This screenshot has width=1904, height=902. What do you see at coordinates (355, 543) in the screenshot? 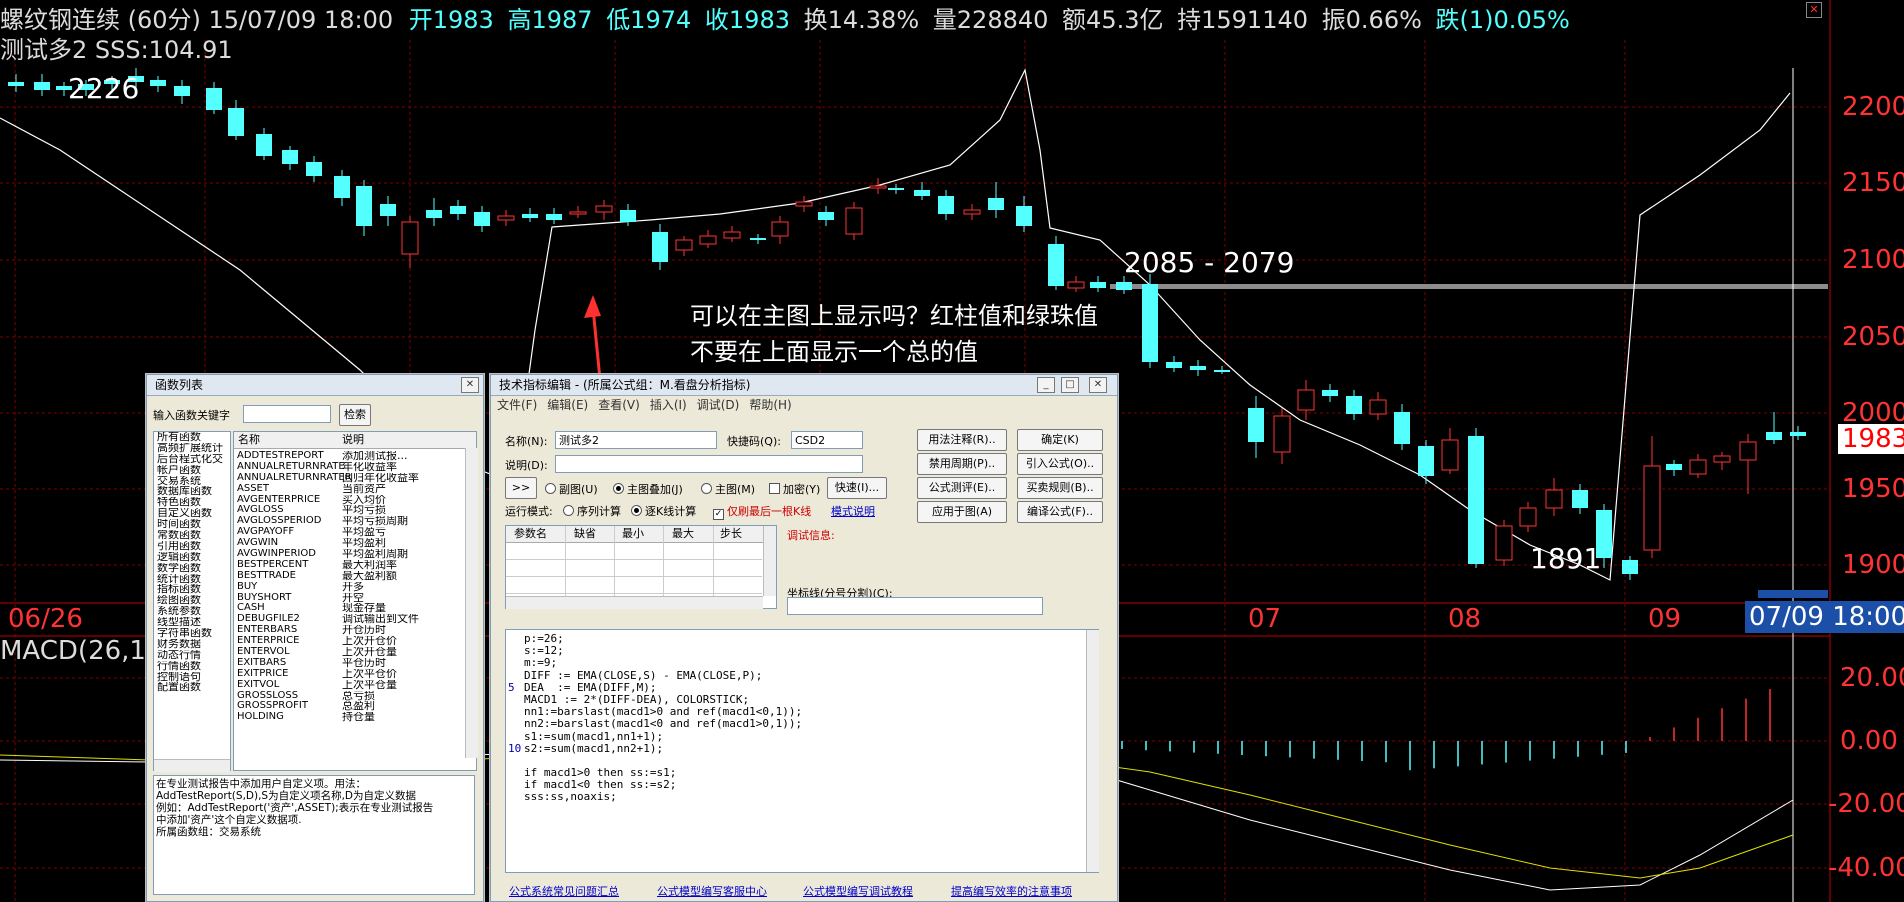
I see `function-row: AVGWIN 平均盈利` at bounding box center [355, 543].